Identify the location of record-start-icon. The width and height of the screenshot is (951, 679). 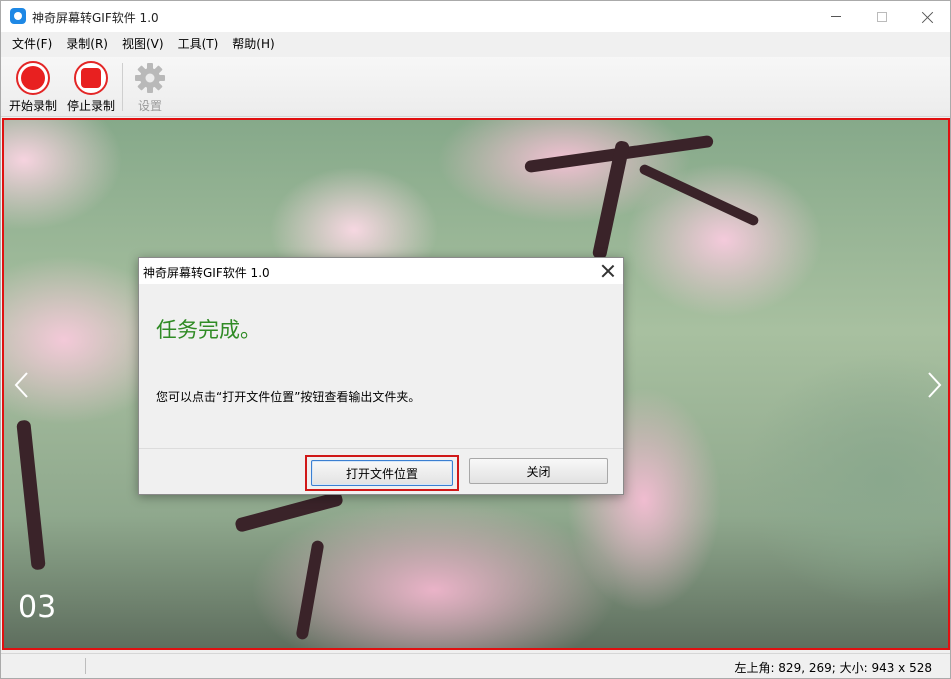
(33, 78).